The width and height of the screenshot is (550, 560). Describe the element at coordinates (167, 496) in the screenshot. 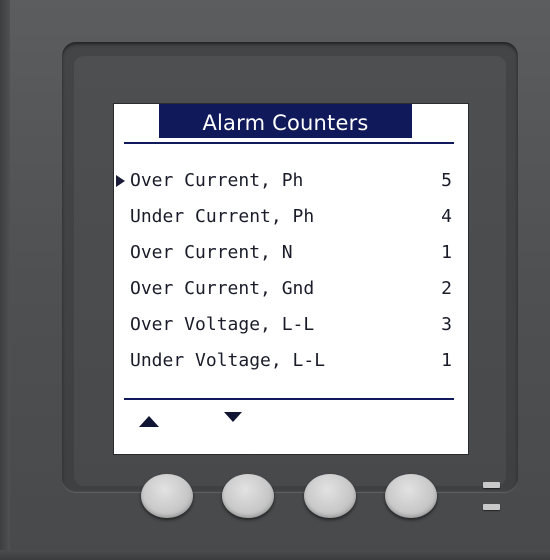

I see `softkey-1-button` at that location.